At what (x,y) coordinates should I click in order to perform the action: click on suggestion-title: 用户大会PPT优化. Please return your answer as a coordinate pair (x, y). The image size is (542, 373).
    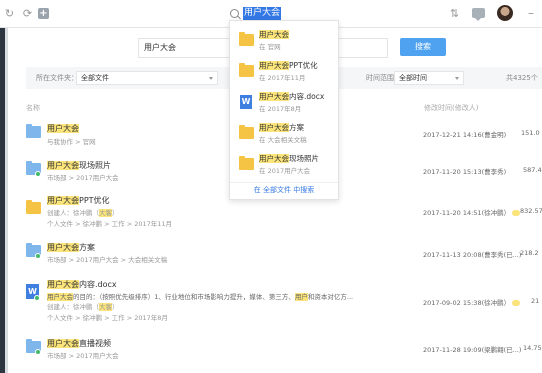
    Looking at the image, I should click on (288, 65).